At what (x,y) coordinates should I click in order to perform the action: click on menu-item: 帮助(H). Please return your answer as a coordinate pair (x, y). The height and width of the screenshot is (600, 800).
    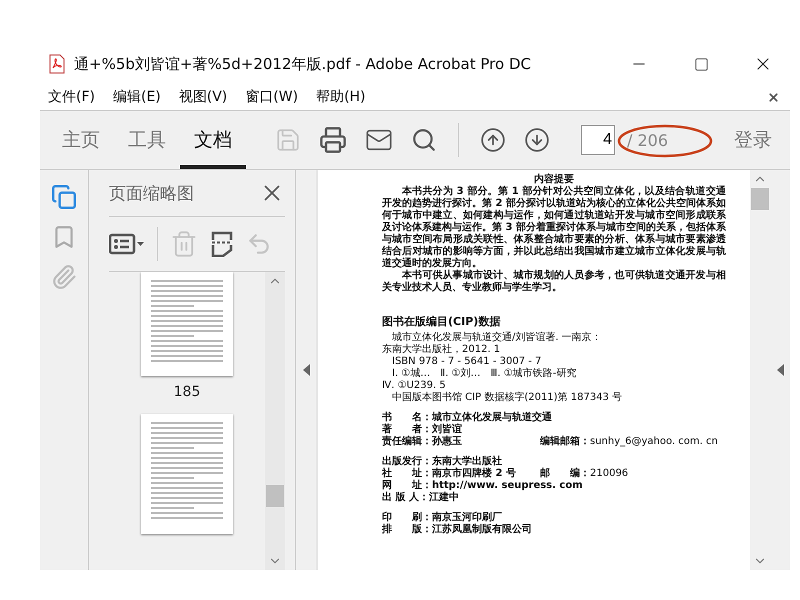
    Looking at the image, I should click on (341, 97).